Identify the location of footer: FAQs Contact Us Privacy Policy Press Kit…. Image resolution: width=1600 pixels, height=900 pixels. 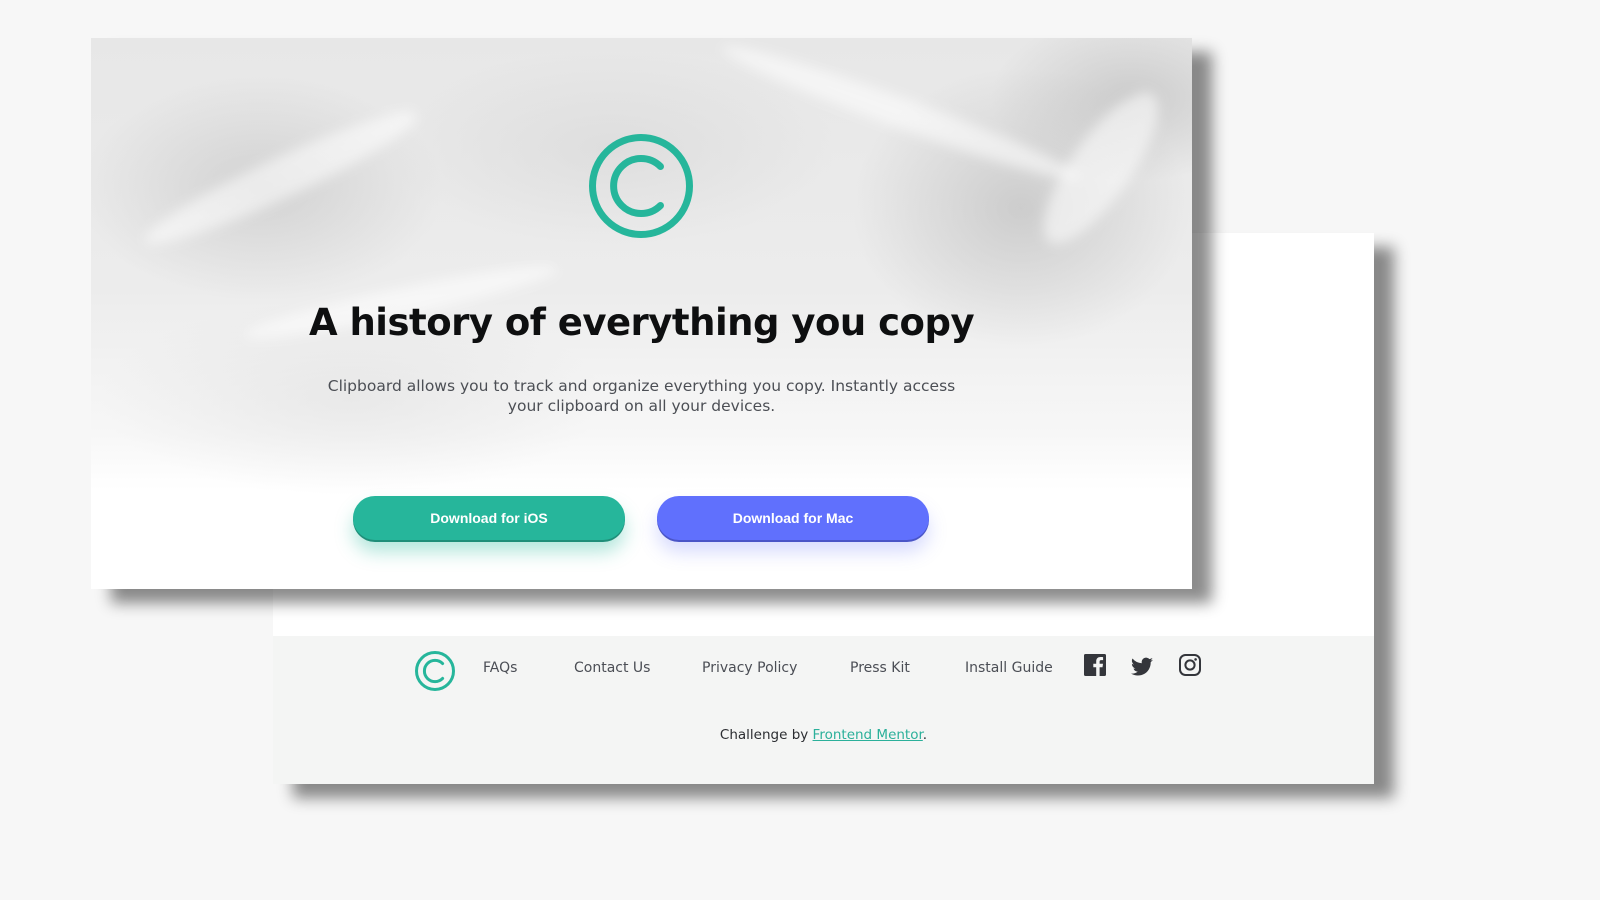
(823, 710).